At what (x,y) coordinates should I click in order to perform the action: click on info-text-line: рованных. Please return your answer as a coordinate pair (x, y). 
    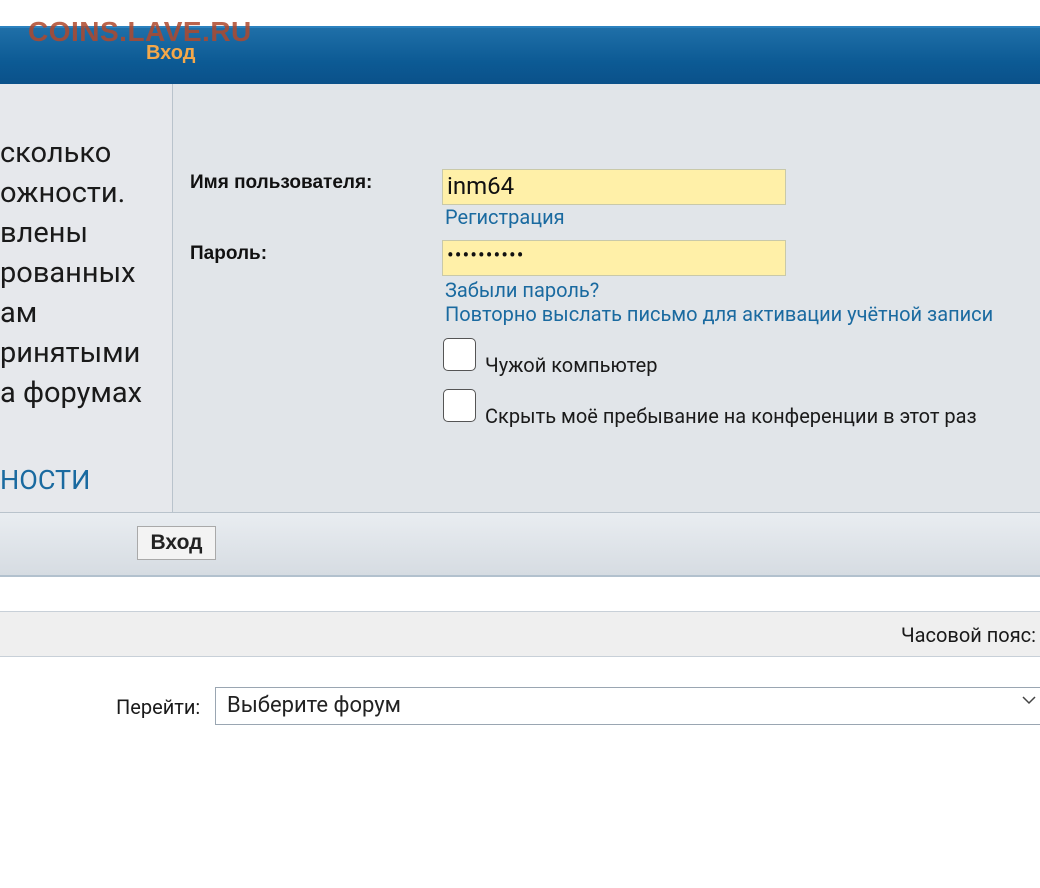
    Looking at the image, I should click on (68, 273).